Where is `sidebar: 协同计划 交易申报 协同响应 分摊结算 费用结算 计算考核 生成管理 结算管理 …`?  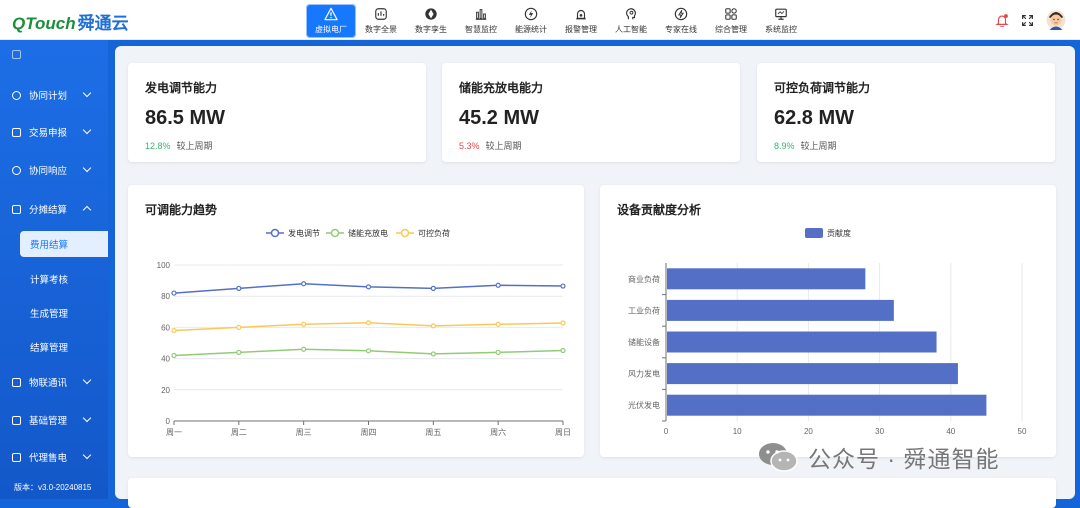 sidebar: 协同计划 交易申报 协同响应 分摊结算 费用结算 计算考核 生成管理 结算管理 … is located at coordinates (54, 269).